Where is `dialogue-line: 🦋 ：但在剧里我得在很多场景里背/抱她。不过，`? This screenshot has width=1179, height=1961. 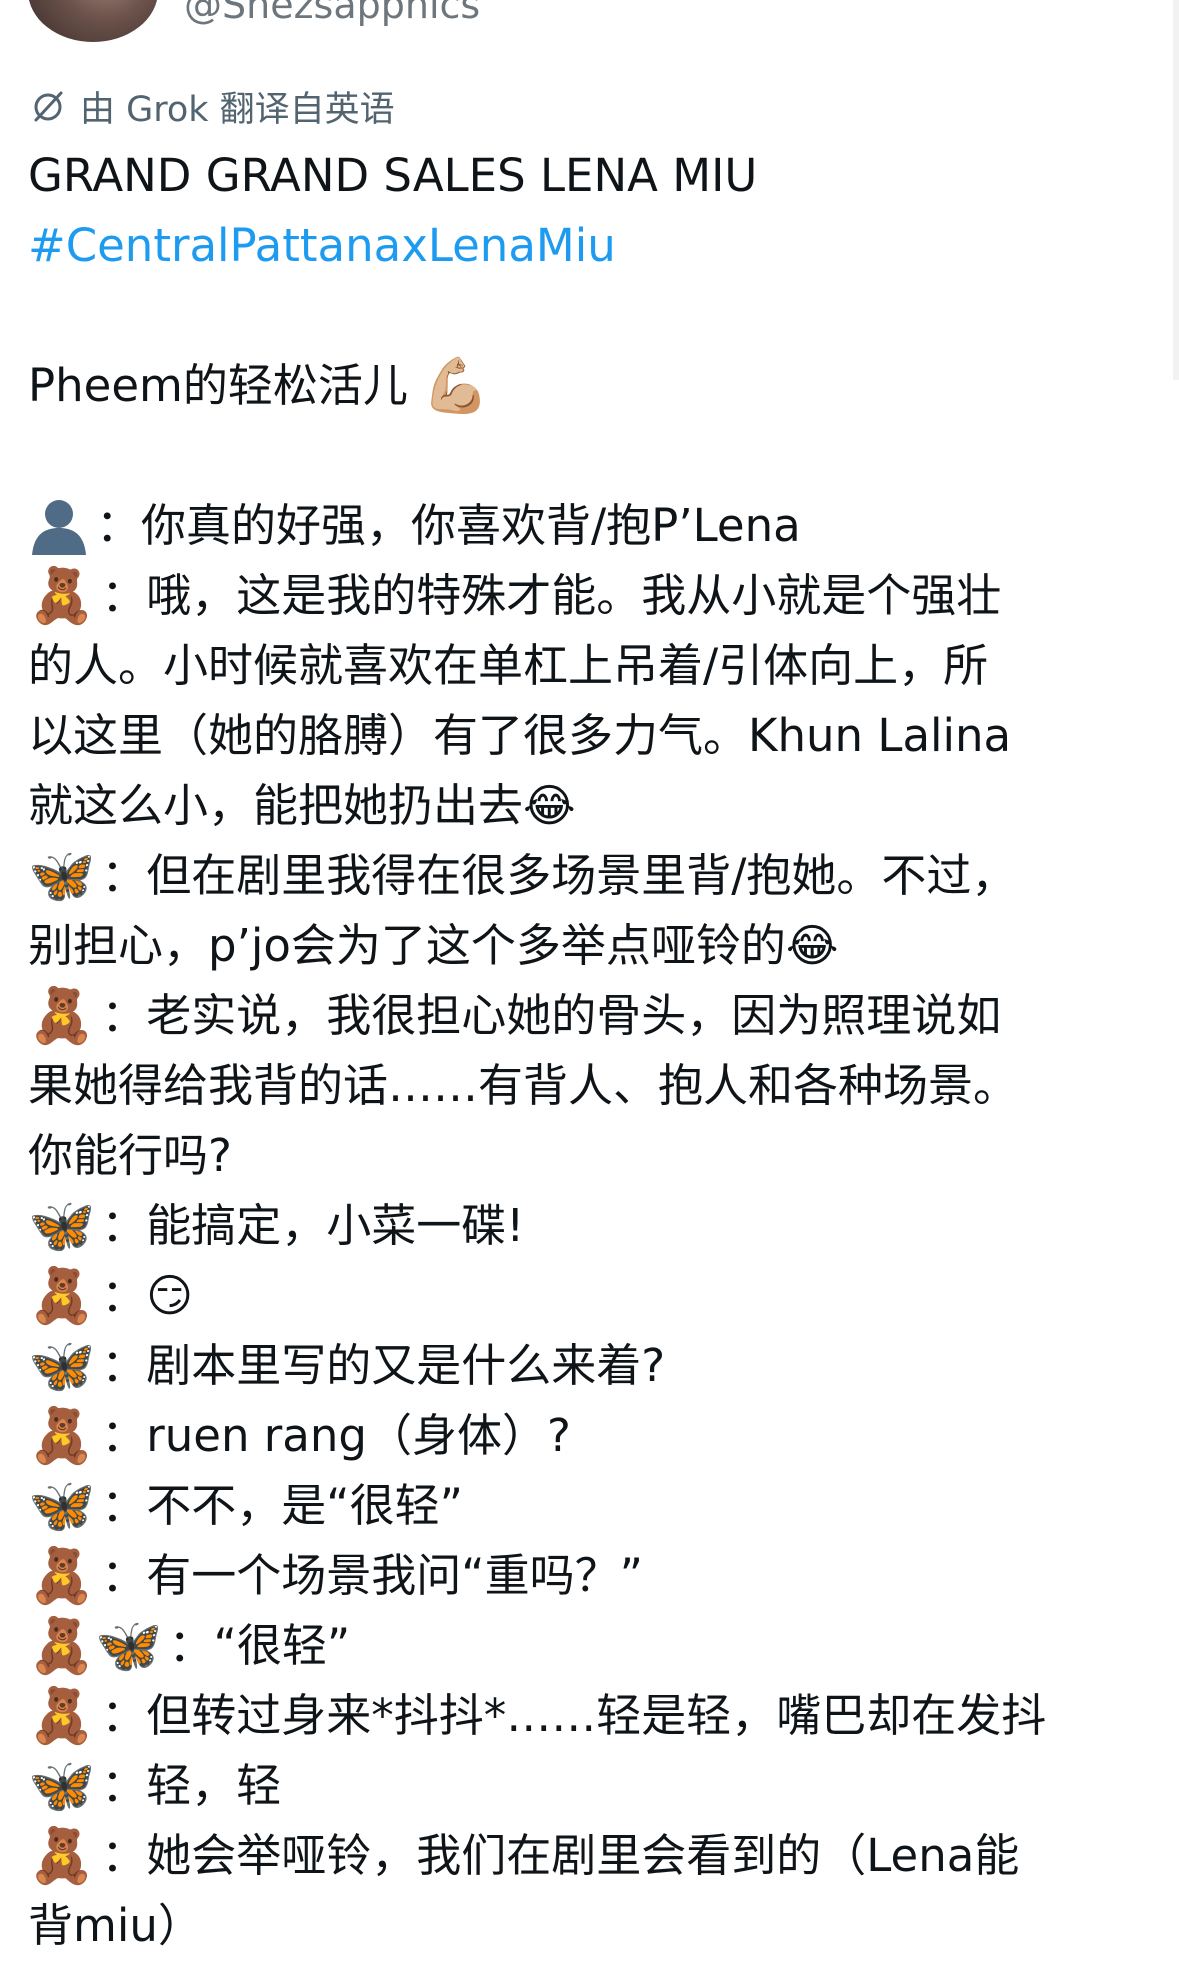
dialogue-line: 🦋 ：但在剧里我得在很多场景里背/抱她。不过， is located at coordinates (588, 876).